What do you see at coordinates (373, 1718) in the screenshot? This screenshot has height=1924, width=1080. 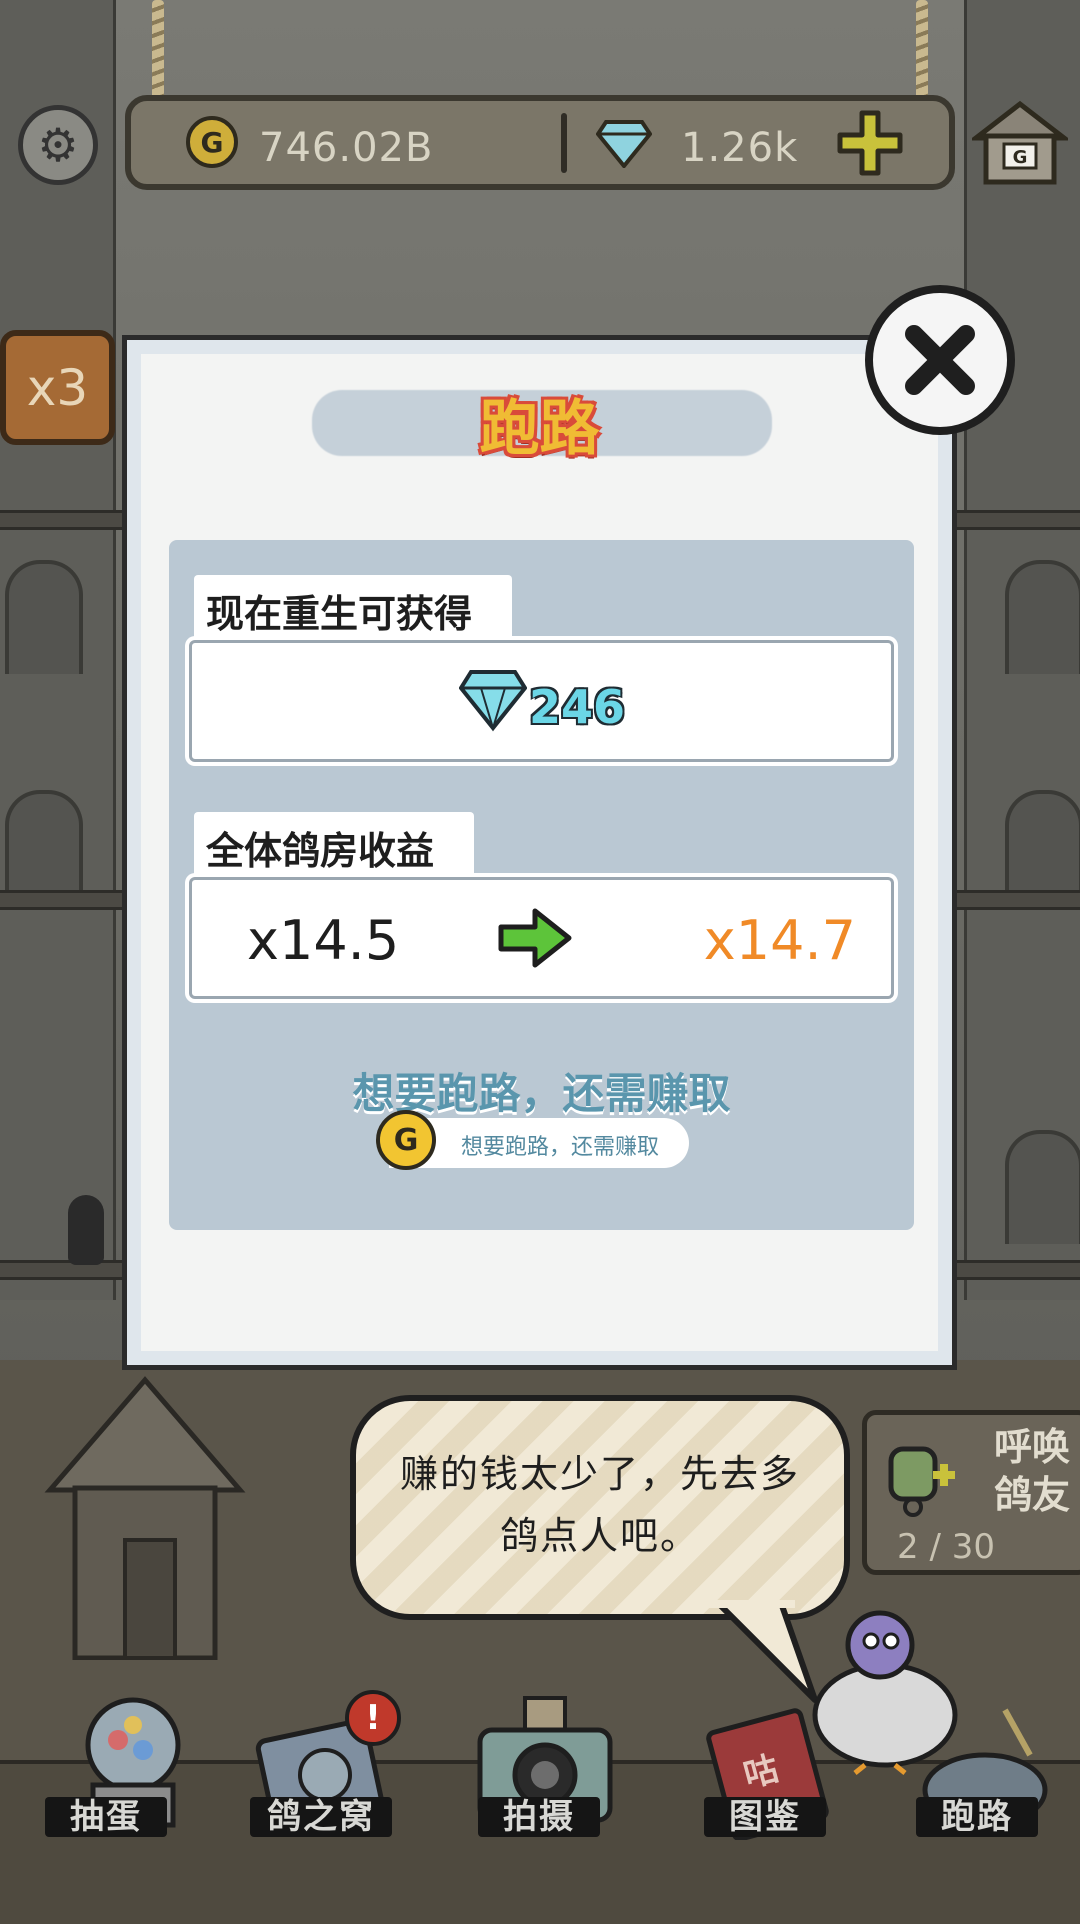 I see `notification-badge: !` at bounding box center [373, 1718].